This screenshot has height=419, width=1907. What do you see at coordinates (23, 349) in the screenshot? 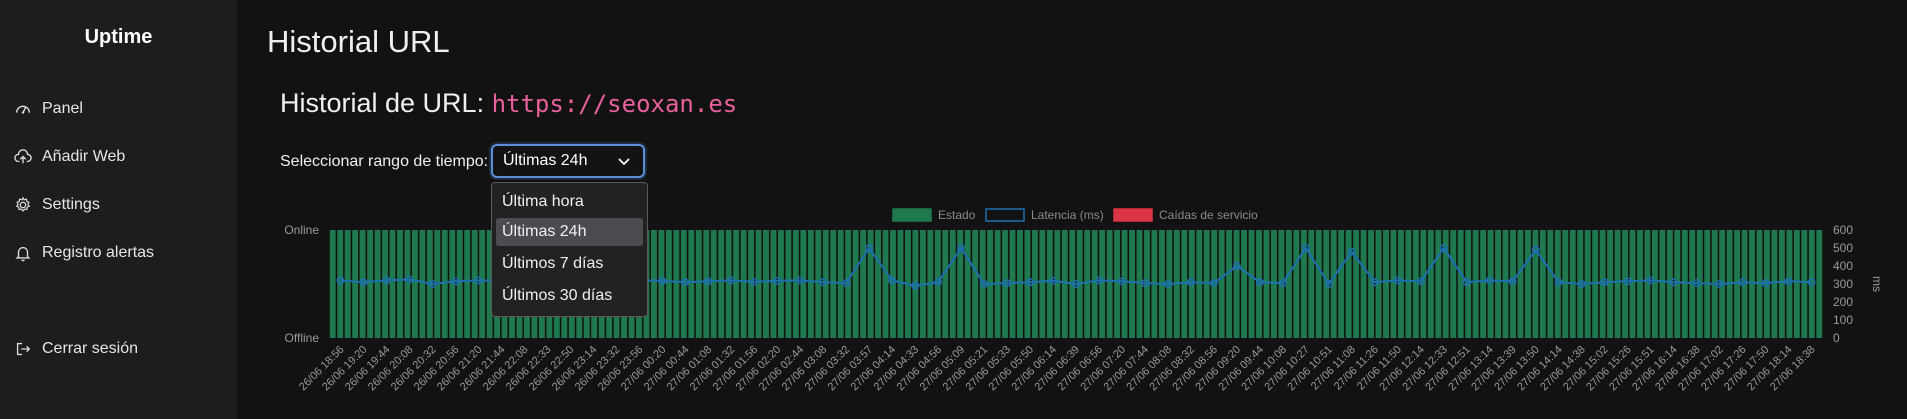
I see `logout-icon` at bounding box center [23, 349].